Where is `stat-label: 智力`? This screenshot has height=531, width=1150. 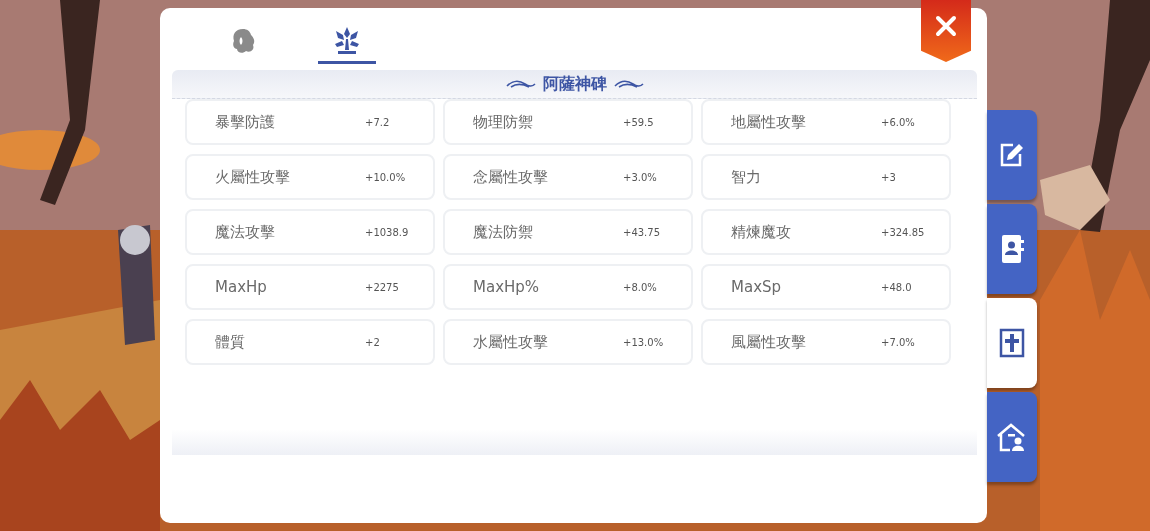
stat-label: 智力 is located at coordinates (746, 177).